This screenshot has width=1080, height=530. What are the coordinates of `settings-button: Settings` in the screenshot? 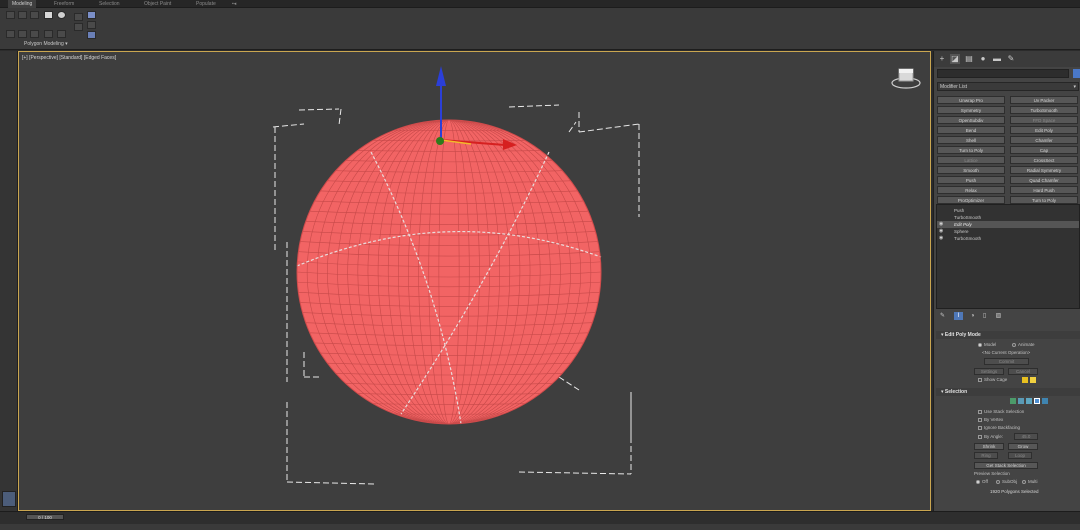 It's located at (989, 371).